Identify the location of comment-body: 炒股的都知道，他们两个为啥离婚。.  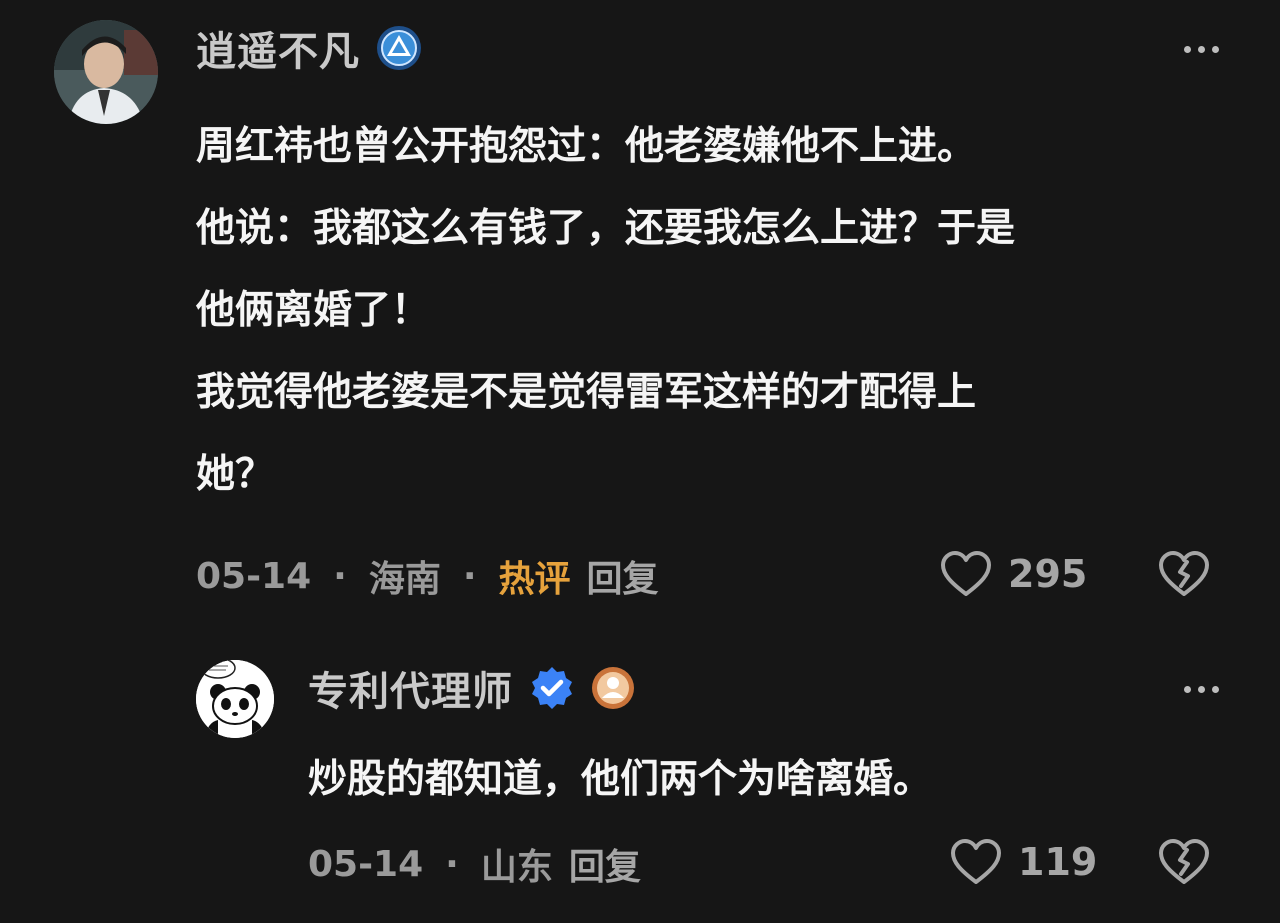
(778, 780).